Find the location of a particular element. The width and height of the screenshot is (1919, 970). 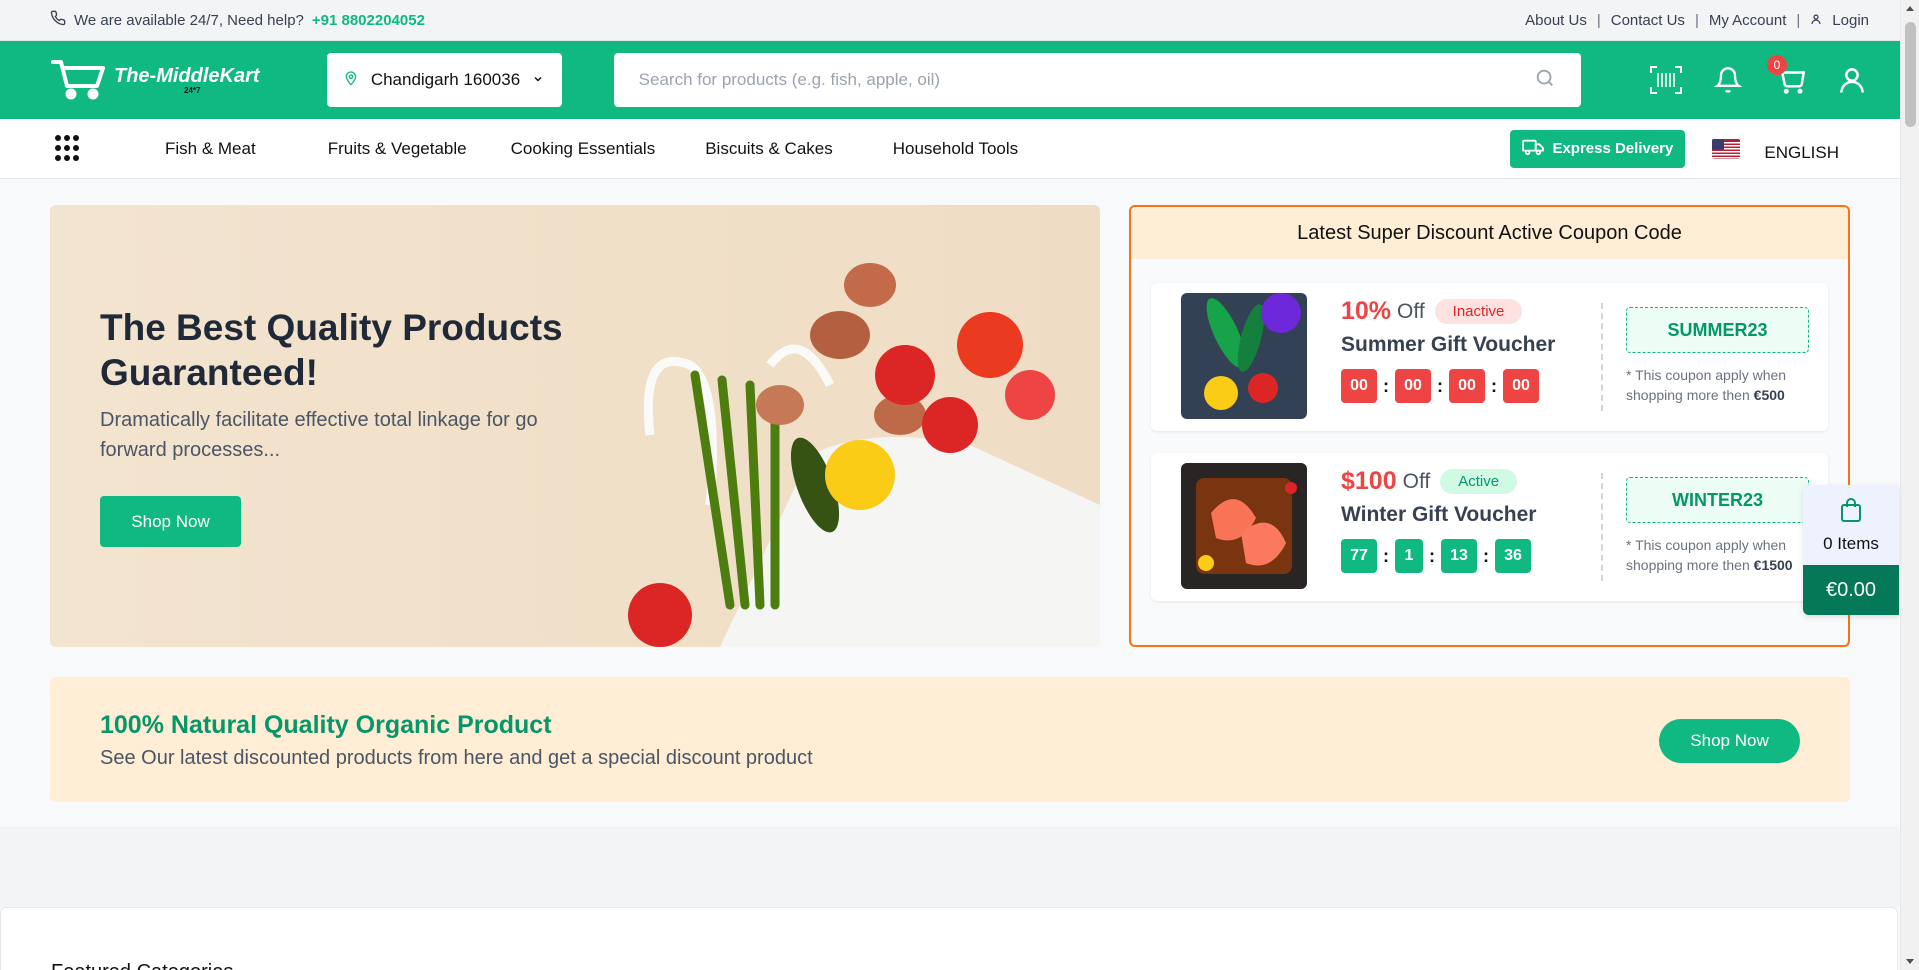

contact-us-link: Contact Us is located at coordinates (1648, 20).